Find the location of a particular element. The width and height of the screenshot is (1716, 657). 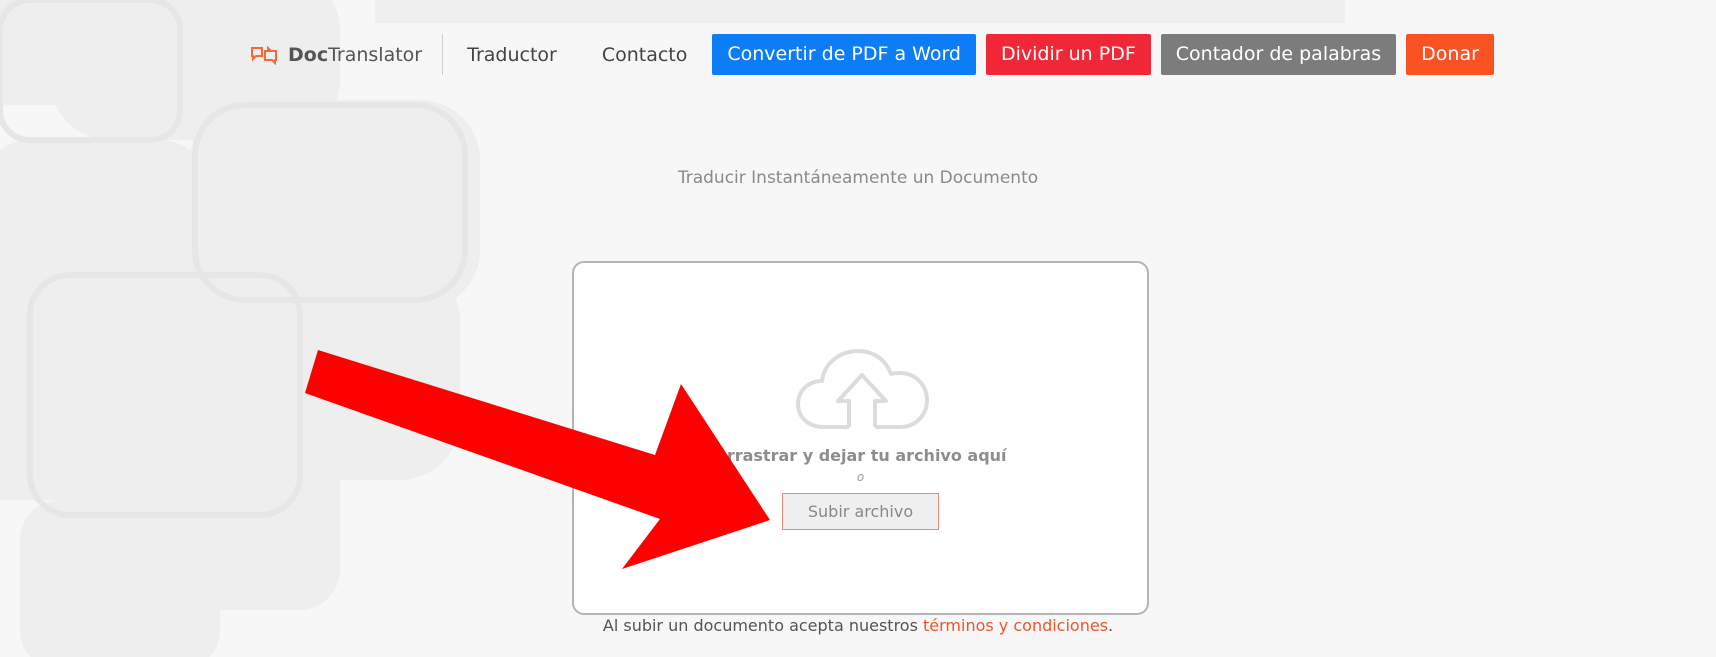

terms-link: términos y condiciones is located at coordinates (1015, 625).